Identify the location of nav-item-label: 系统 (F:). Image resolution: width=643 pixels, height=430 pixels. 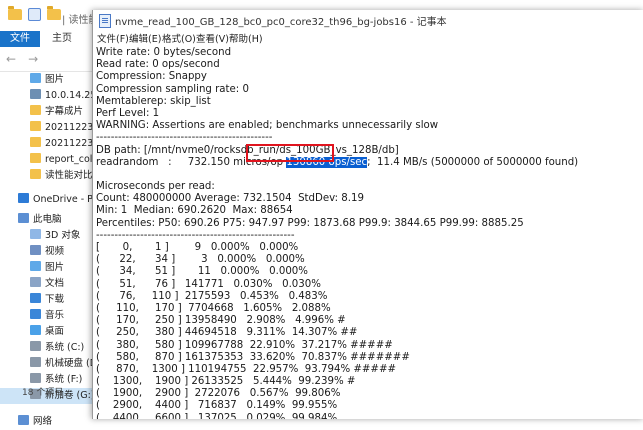
(64, 379).